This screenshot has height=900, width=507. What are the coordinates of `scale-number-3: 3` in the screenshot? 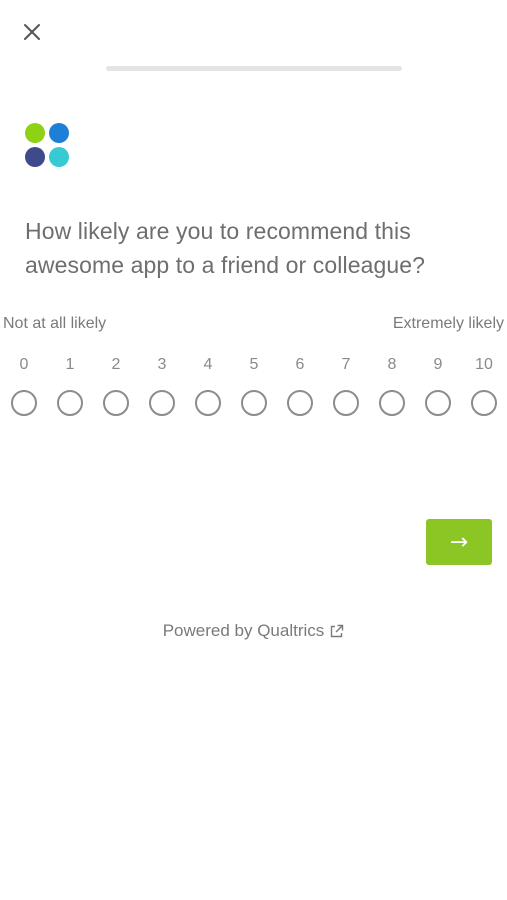 It's located at (162, 364).